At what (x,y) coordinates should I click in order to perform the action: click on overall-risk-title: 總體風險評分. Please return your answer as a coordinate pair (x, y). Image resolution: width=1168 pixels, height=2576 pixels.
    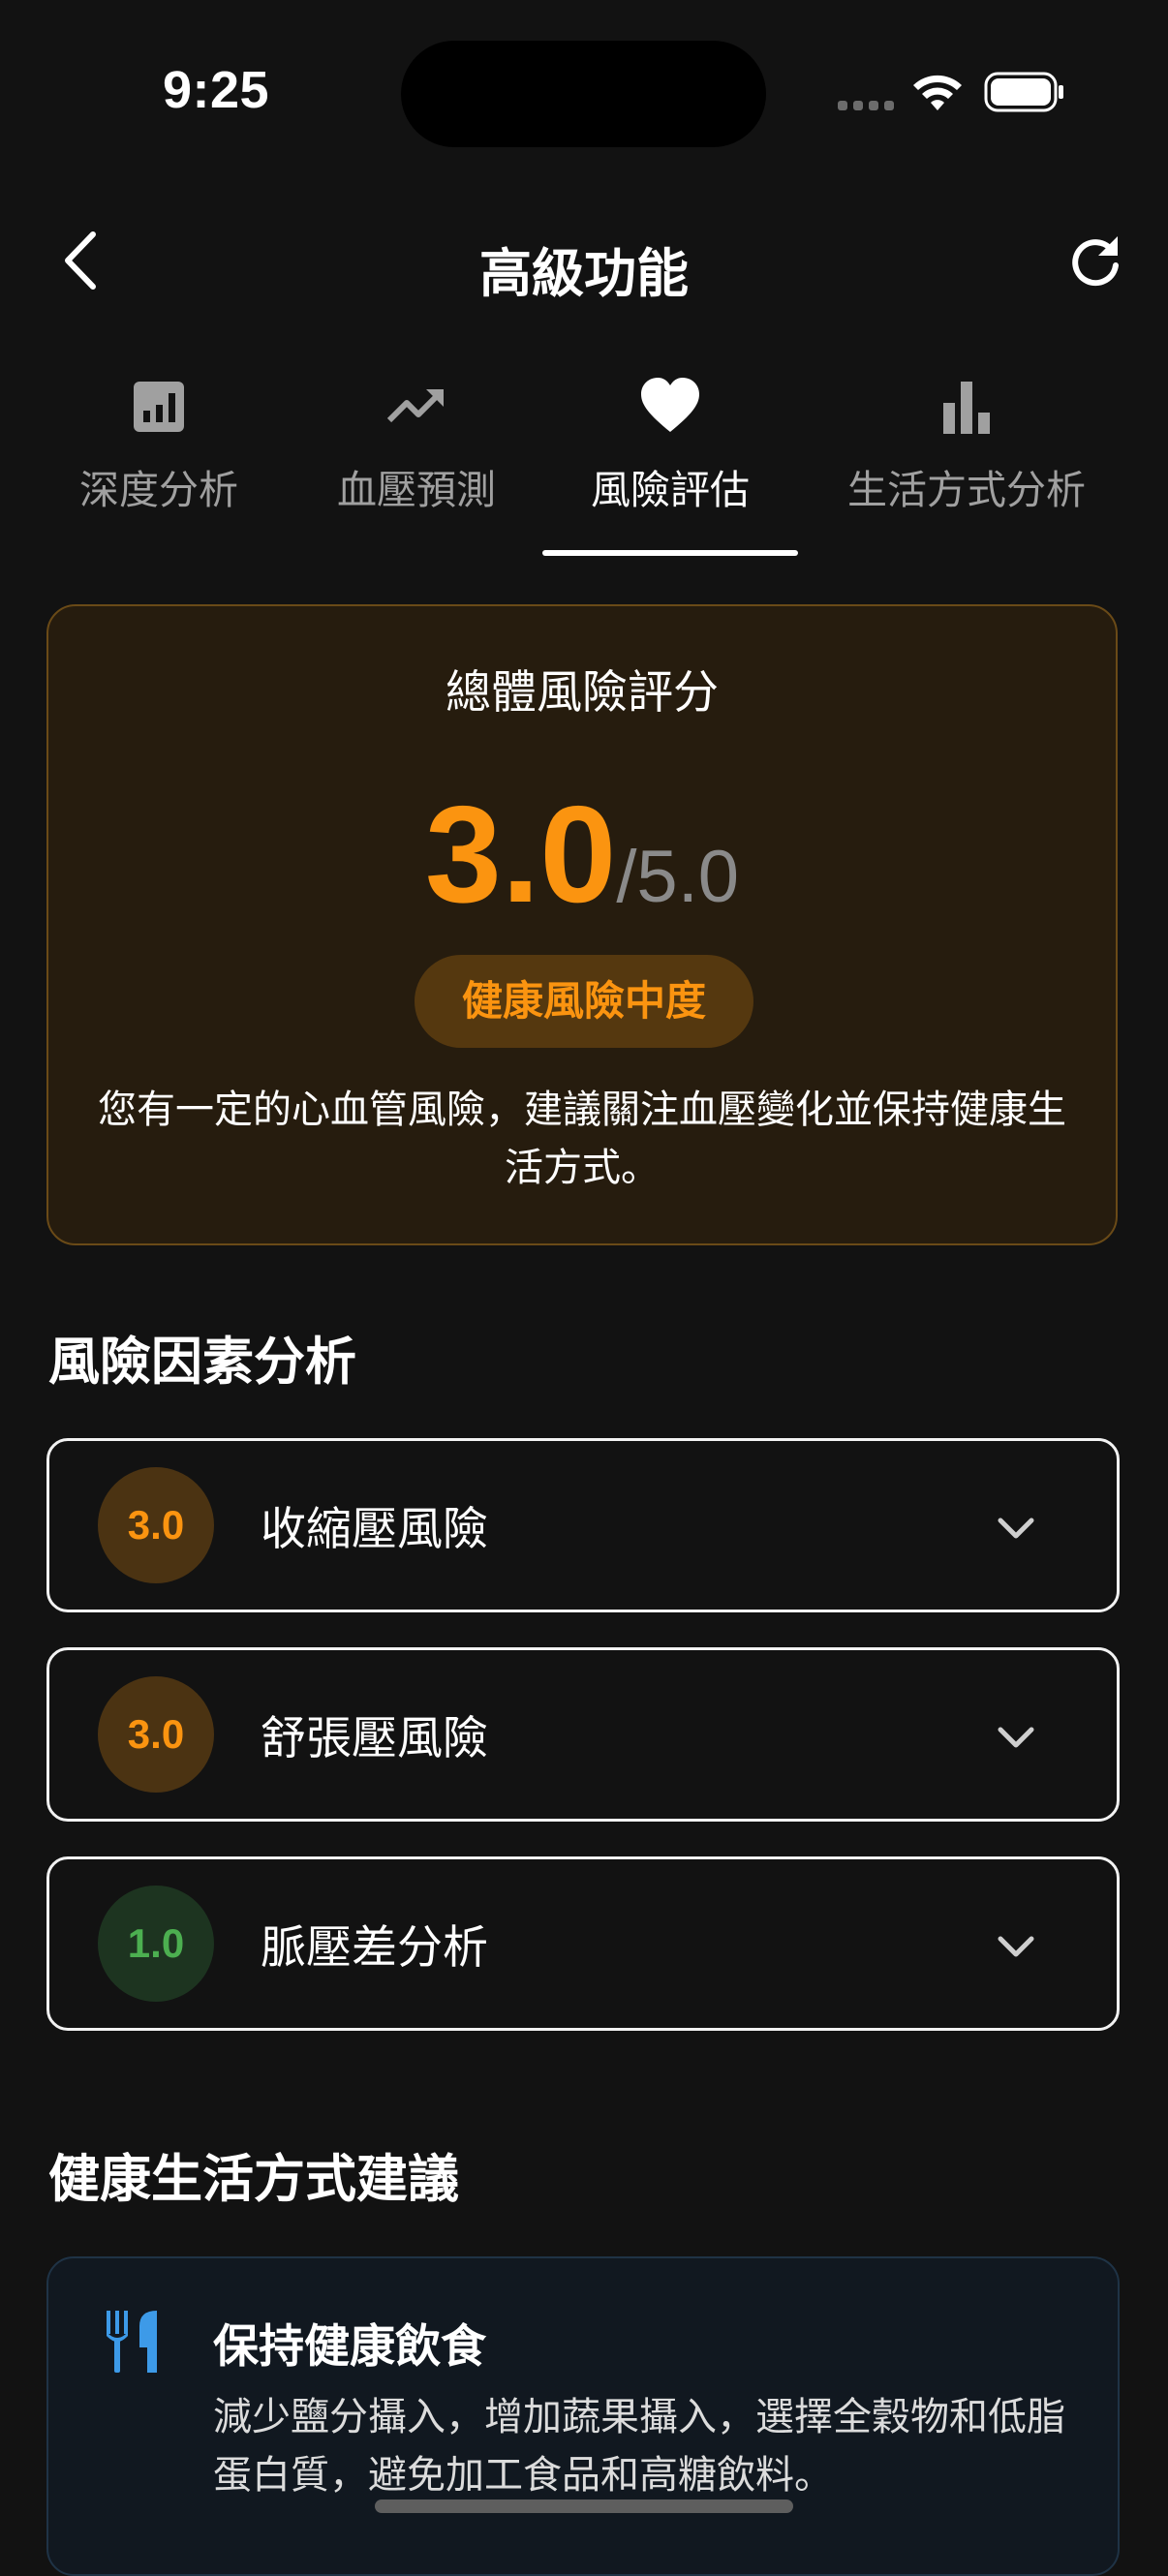
    Looking at the image, I should click on (582, 693).